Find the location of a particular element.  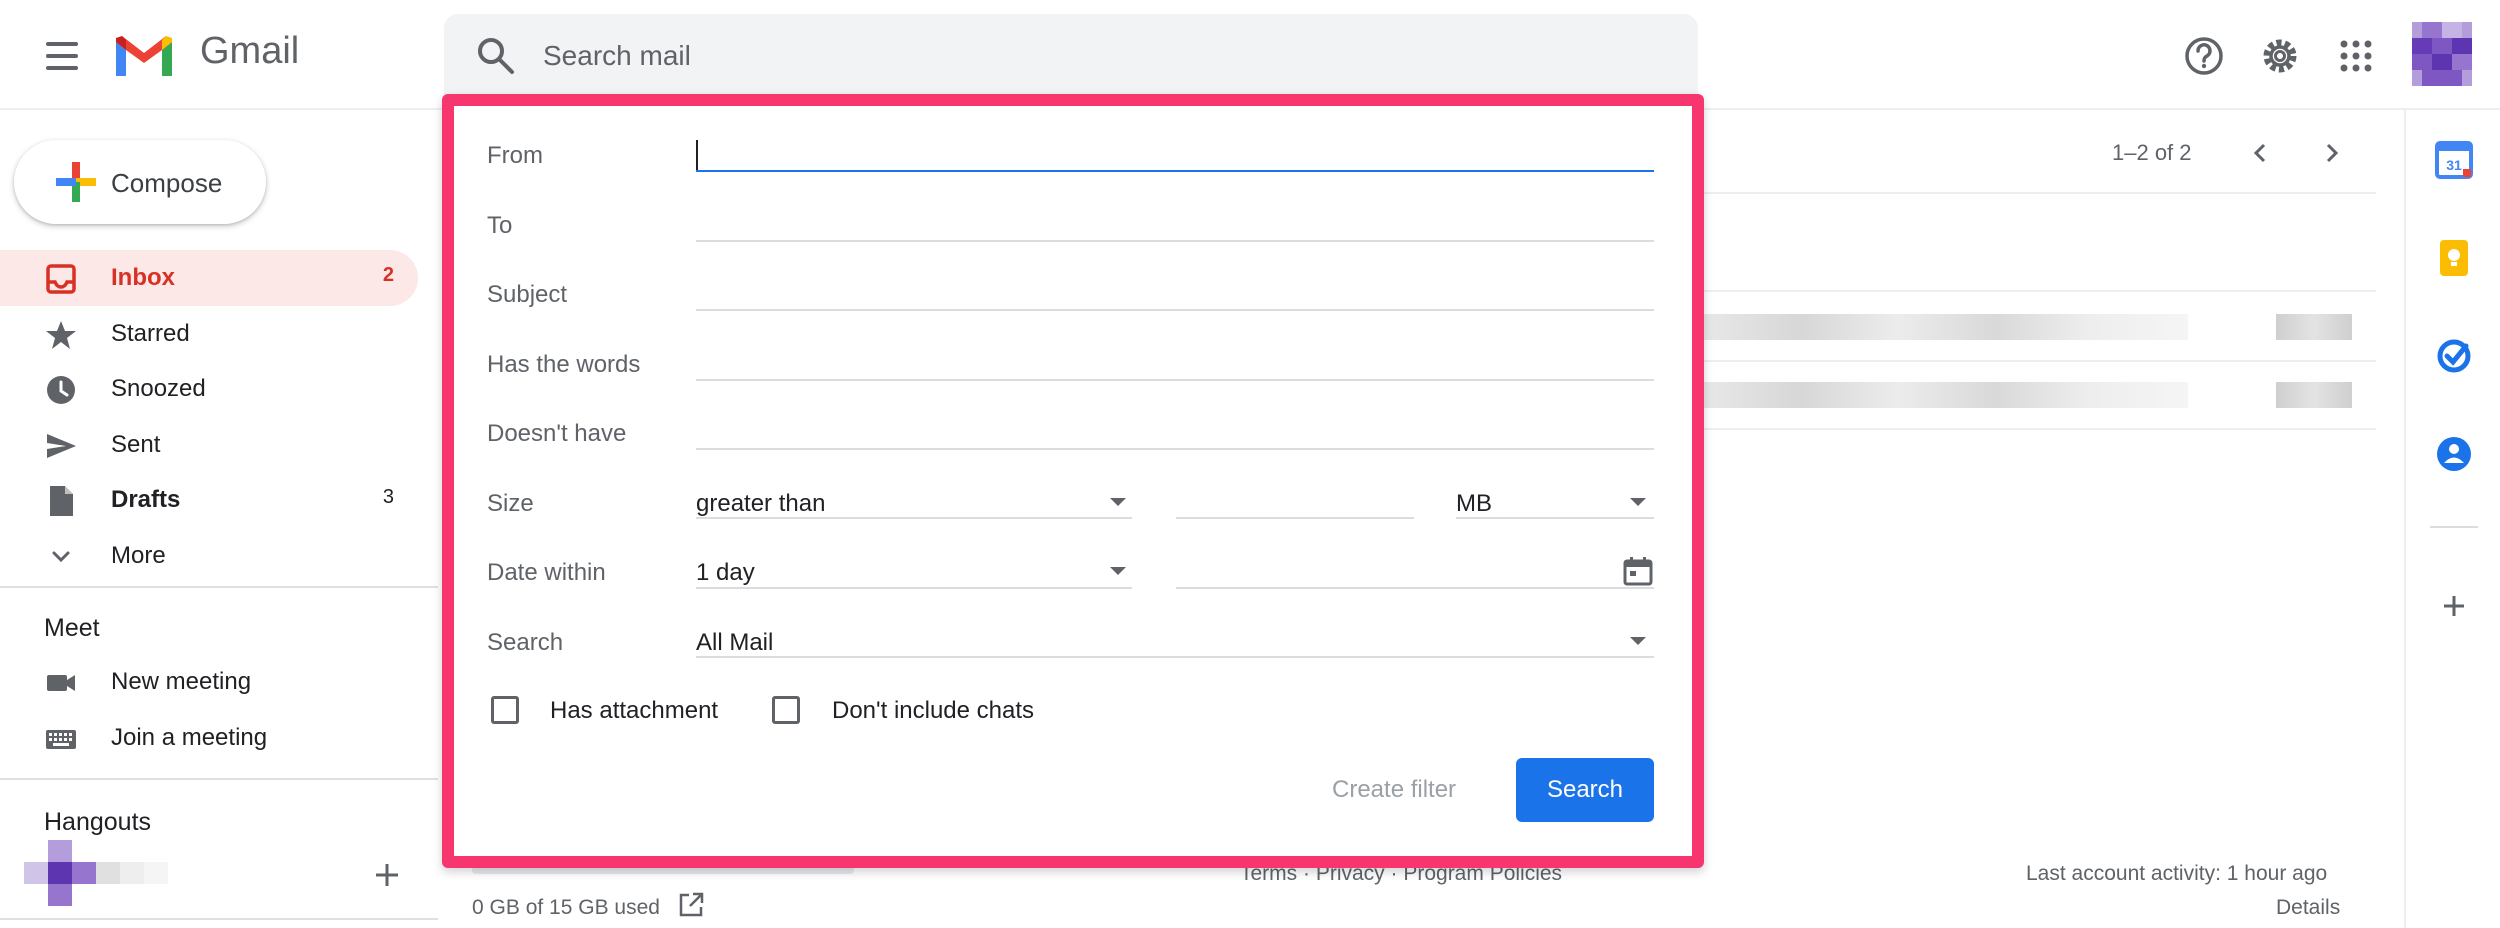

sidebar-item-label: Inbox is located at coordinates (143, 277).